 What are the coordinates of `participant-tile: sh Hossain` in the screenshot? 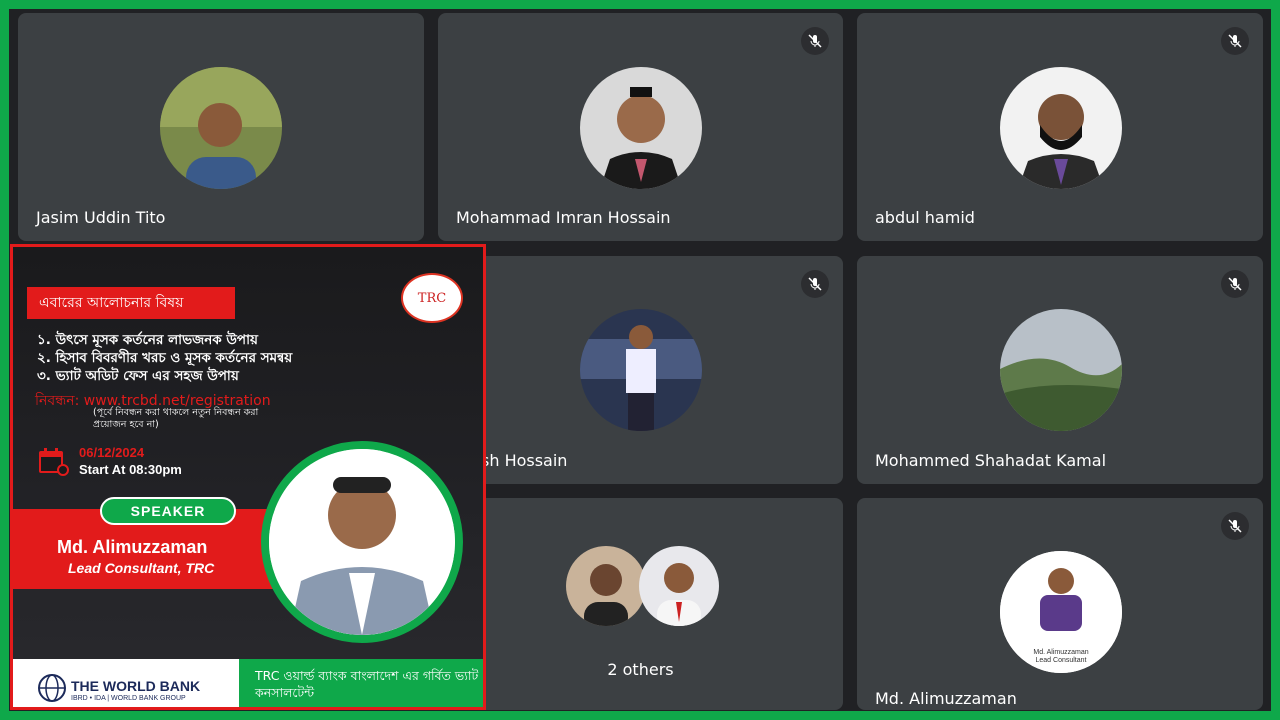 It's located at (640, 370).